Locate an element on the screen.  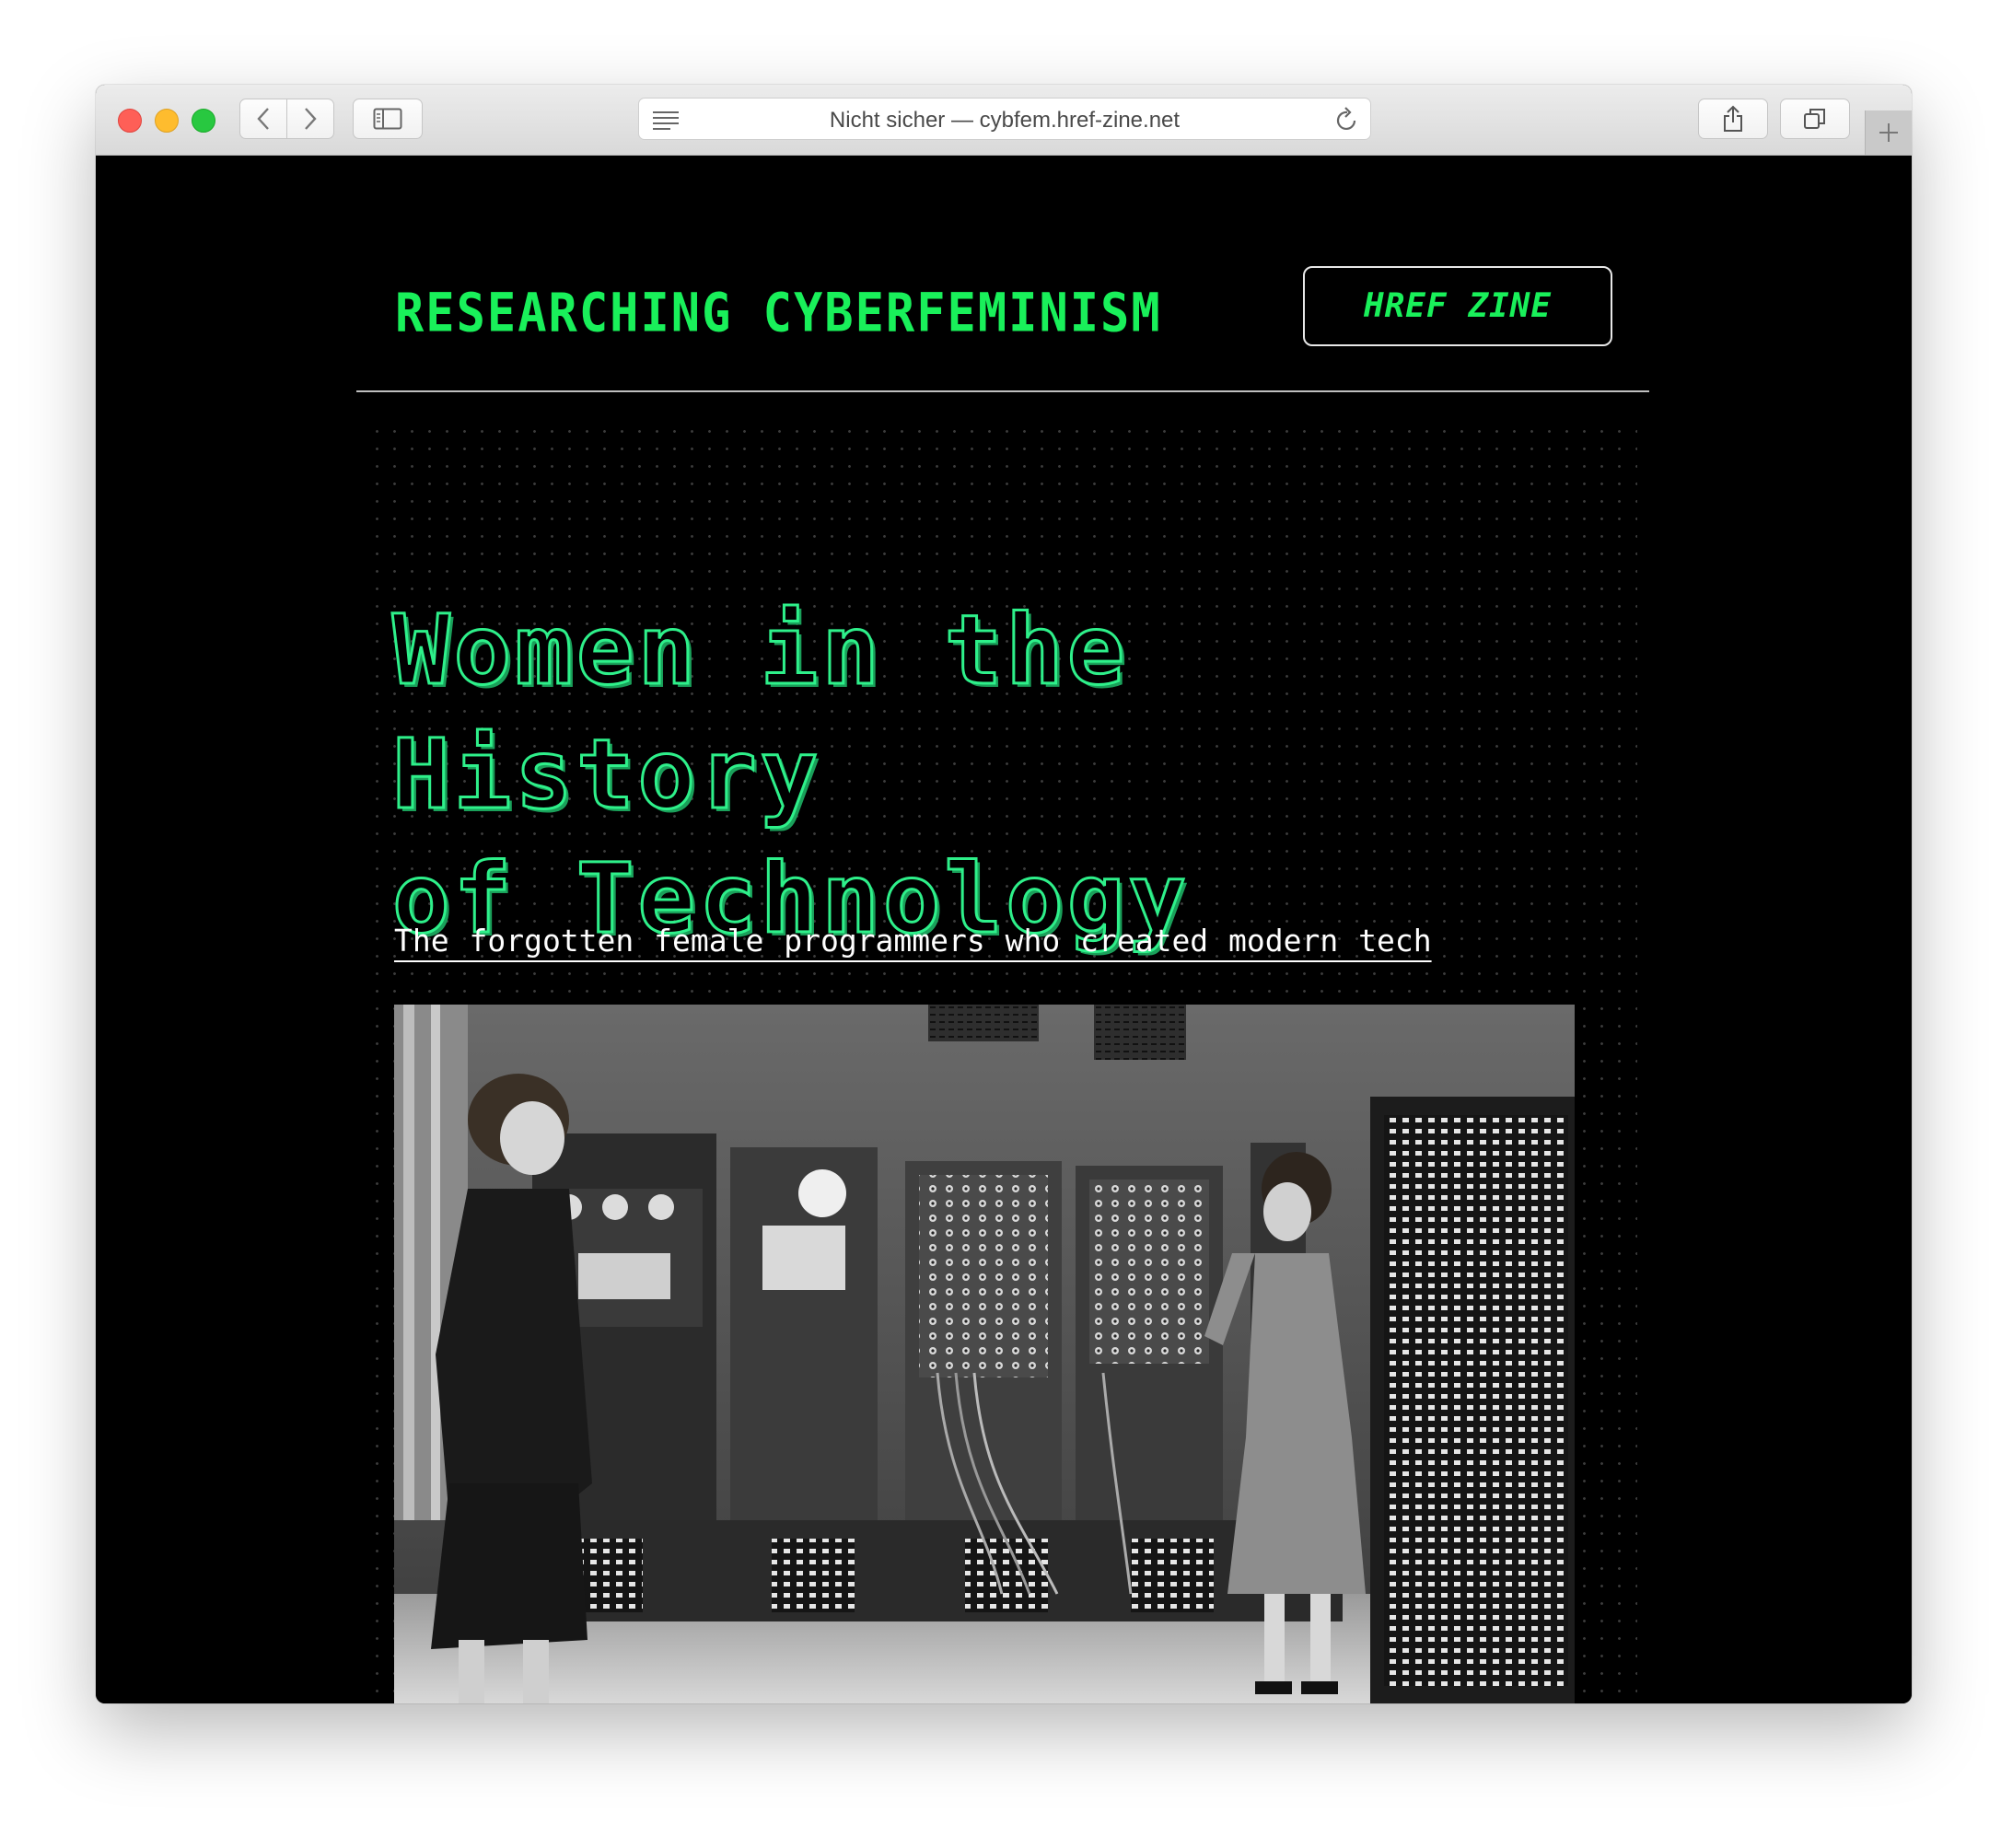
plus-icon is located at coordinates (1889, 132).